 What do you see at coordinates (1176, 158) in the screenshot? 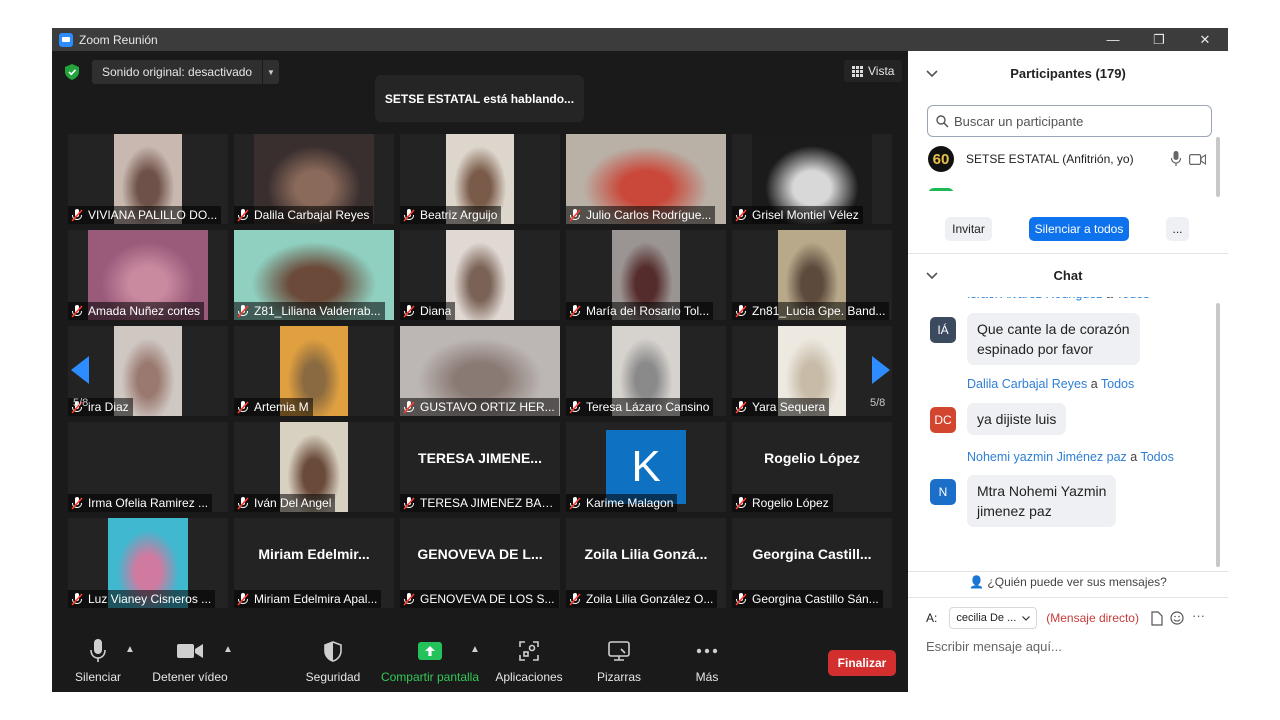
I see `mic-icon` at bounding box center [1176, 158].